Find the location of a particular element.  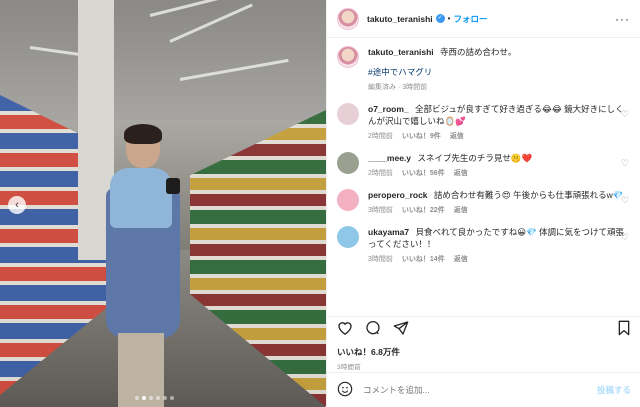

add-comment-bar: 投稿する is located at coordinates (483, 389).